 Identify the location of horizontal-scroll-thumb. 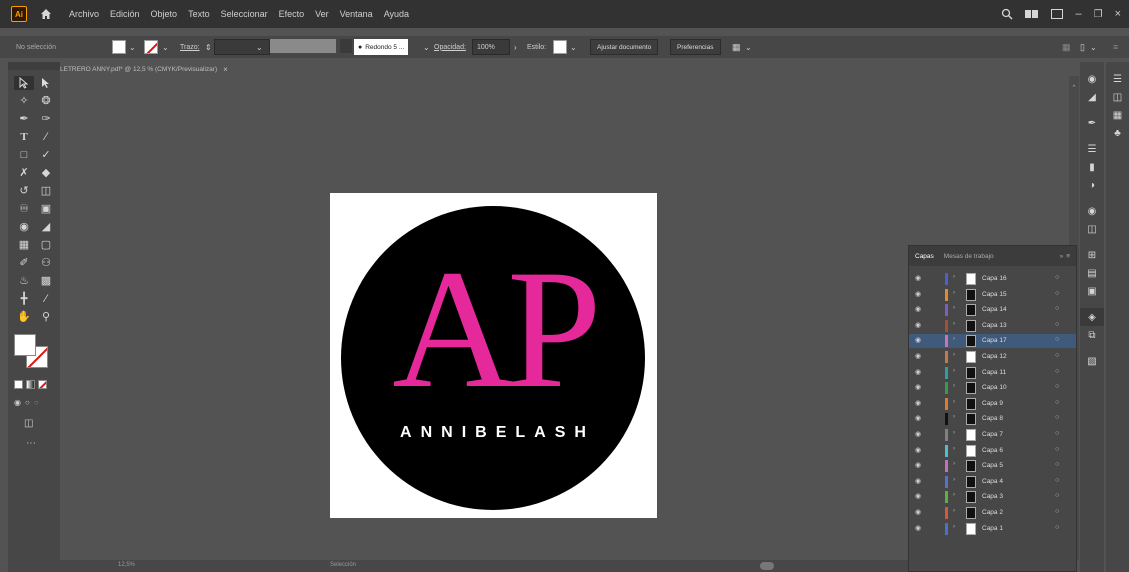
(767, 566).